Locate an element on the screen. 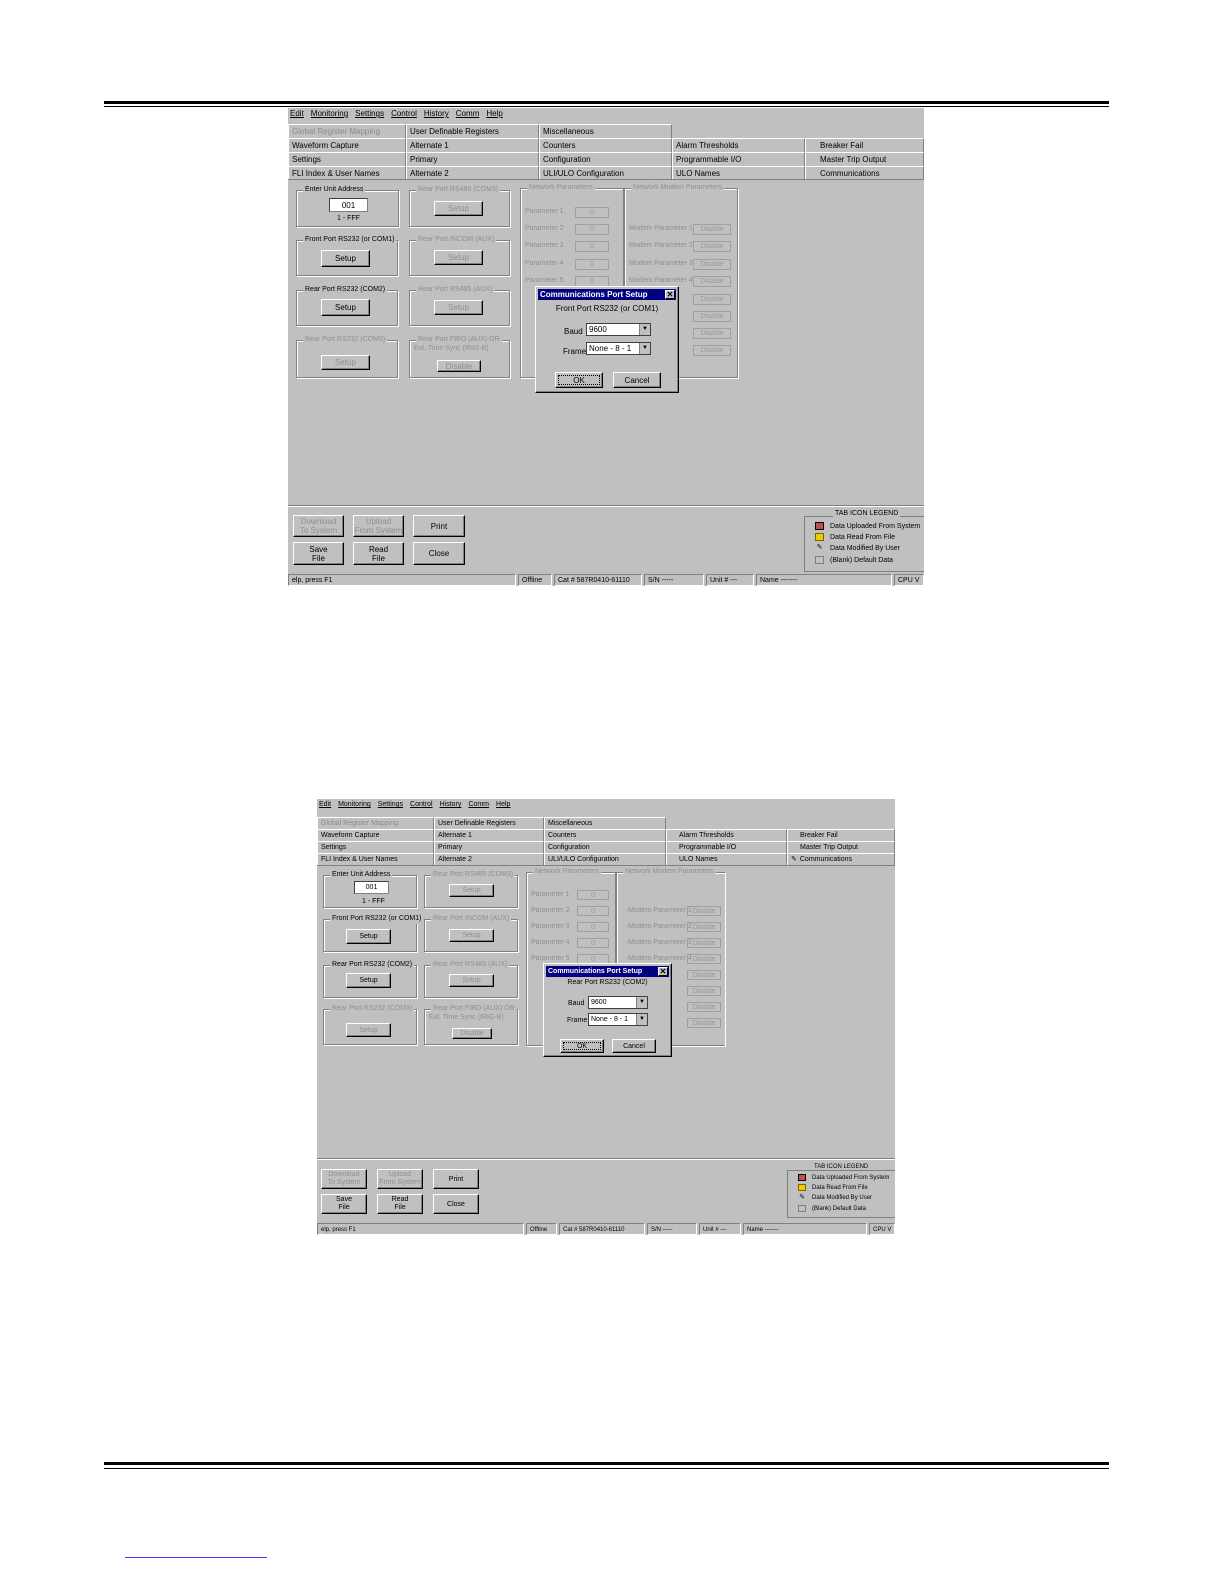 This screenshot has width=1224, height=1584. menu-settings: Settings is located at coordinates (369, 113).